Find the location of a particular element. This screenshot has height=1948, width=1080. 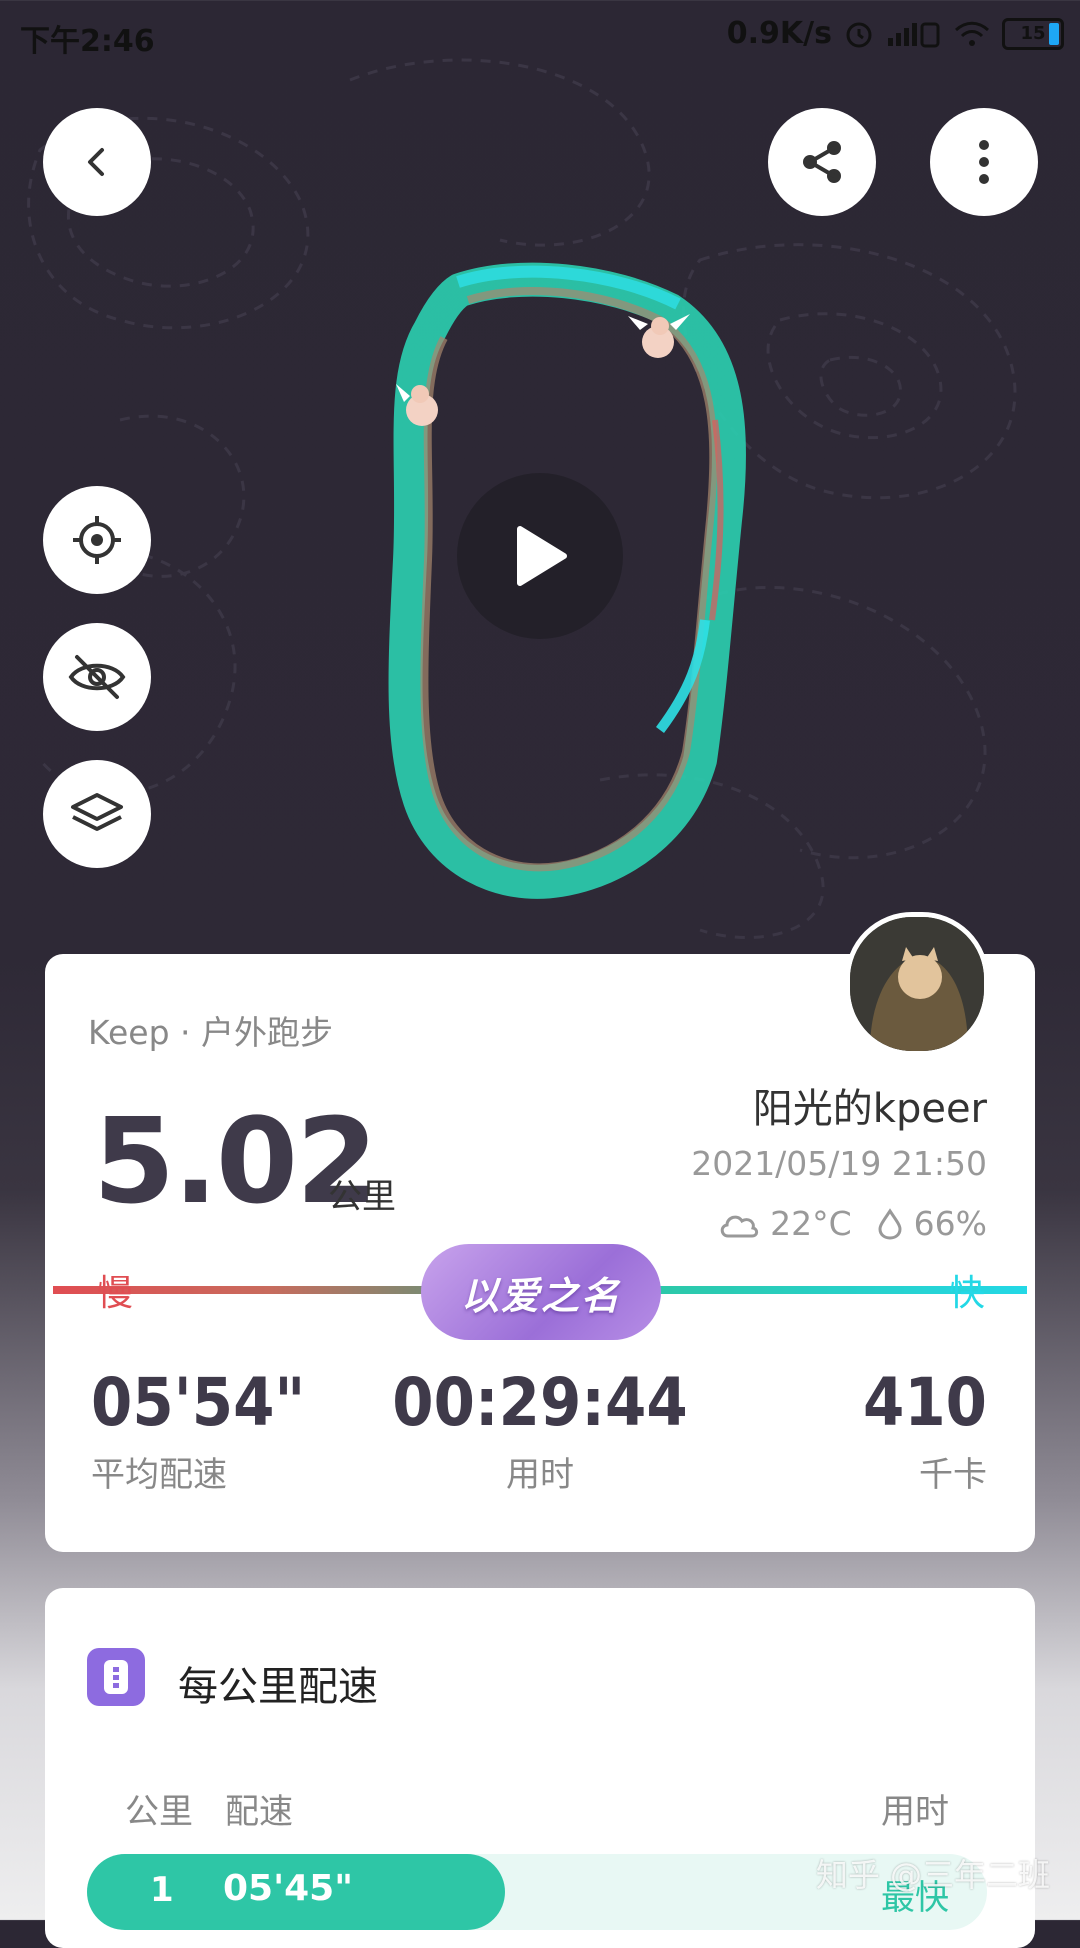

wifi-icon is located at coordinates (972, 33).